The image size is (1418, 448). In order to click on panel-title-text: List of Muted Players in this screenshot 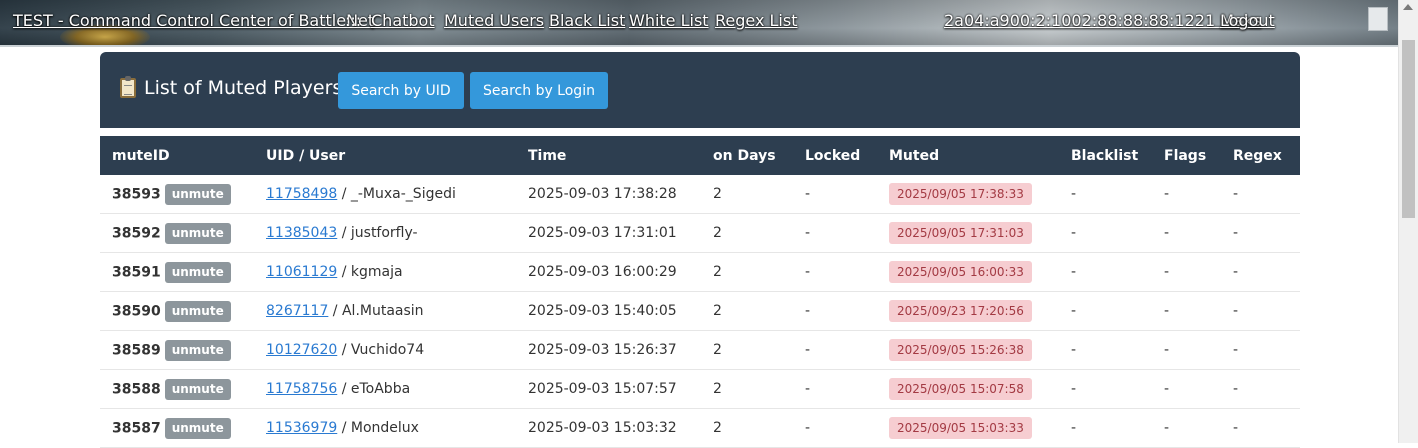, I will do `click(243, 88)`.